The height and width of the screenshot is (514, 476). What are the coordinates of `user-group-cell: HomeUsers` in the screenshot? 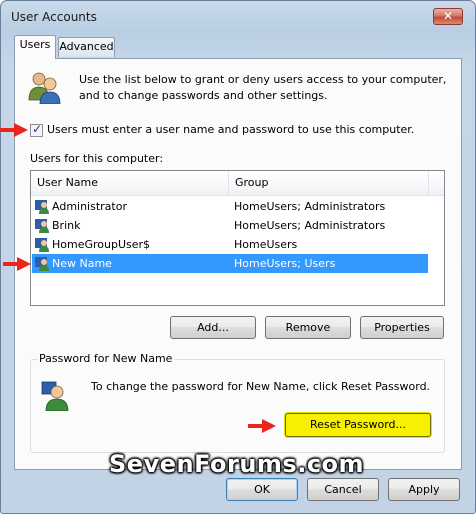 It's located at (266, 244).